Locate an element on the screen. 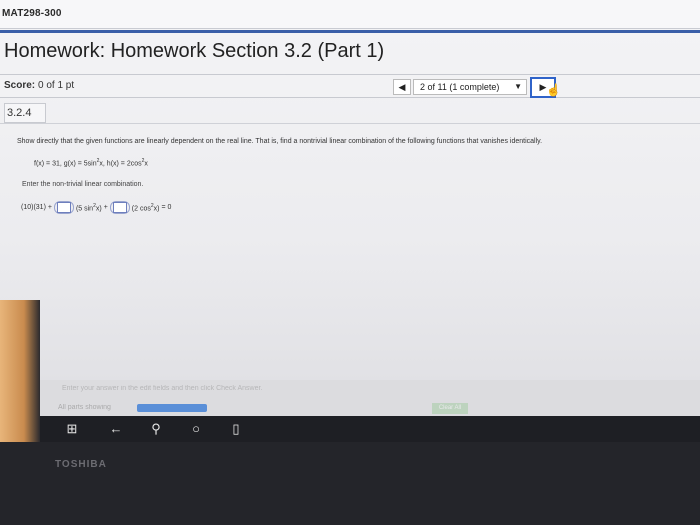 The width and height of the screenshot is (700, 525). combo-term1a: (5 sin is located at coordinates (84, 209).